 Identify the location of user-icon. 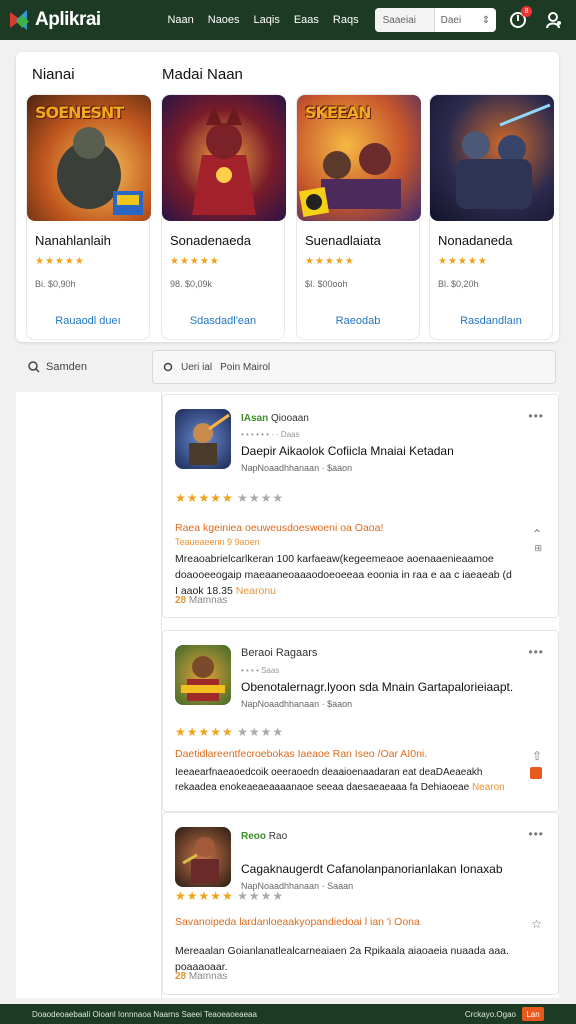
(554, 20).